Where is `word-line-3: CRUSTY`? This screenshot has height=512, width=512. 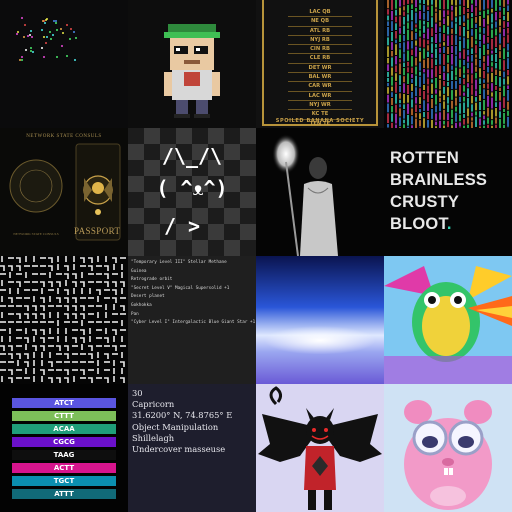 word-line-3: CRUSTY is located at coordinates (425, 202).